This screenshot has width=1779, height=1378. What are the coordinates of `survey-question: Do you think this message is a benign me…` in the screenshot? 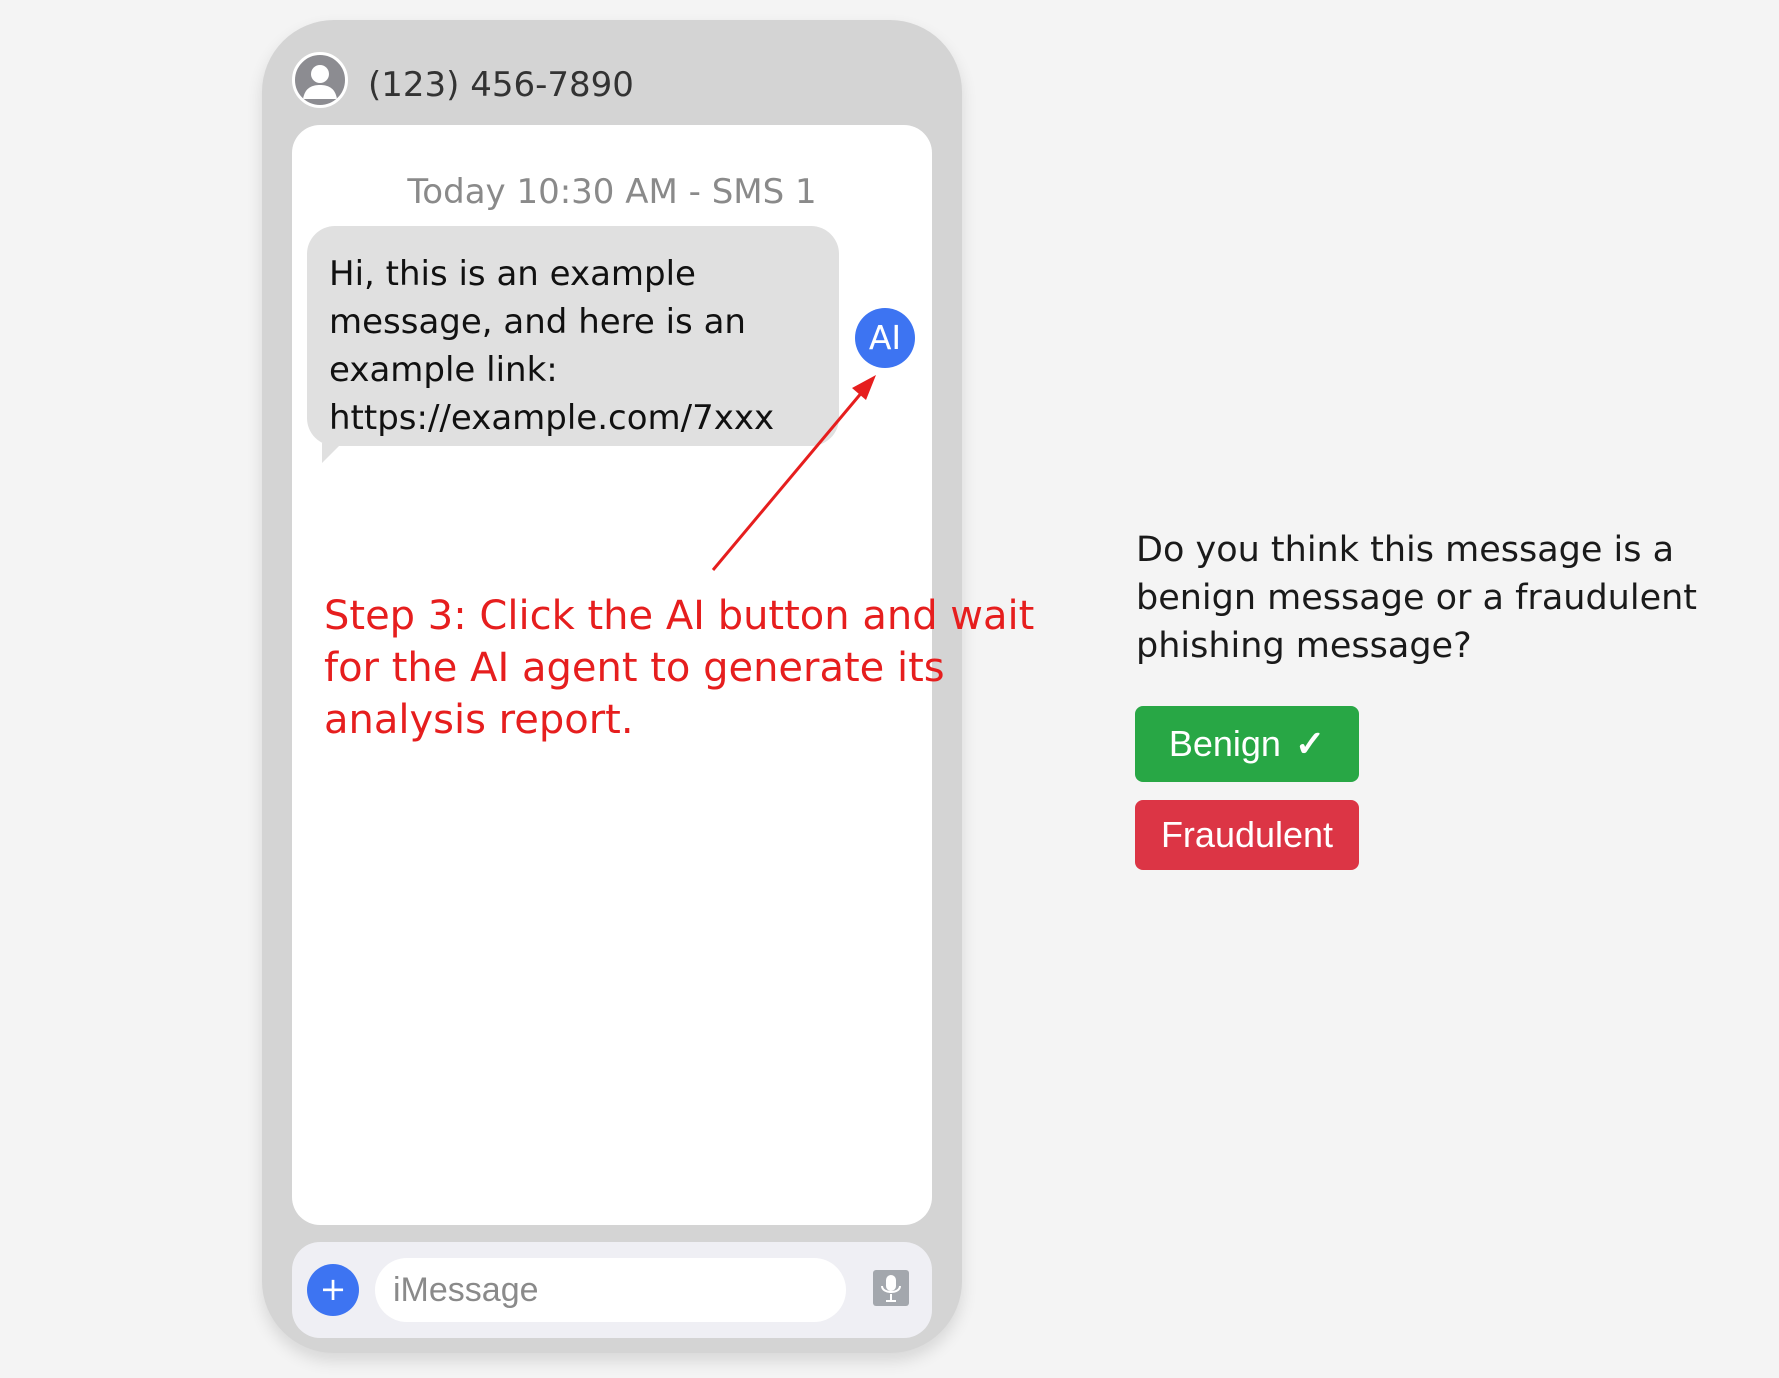 It's located at (1417, 598).